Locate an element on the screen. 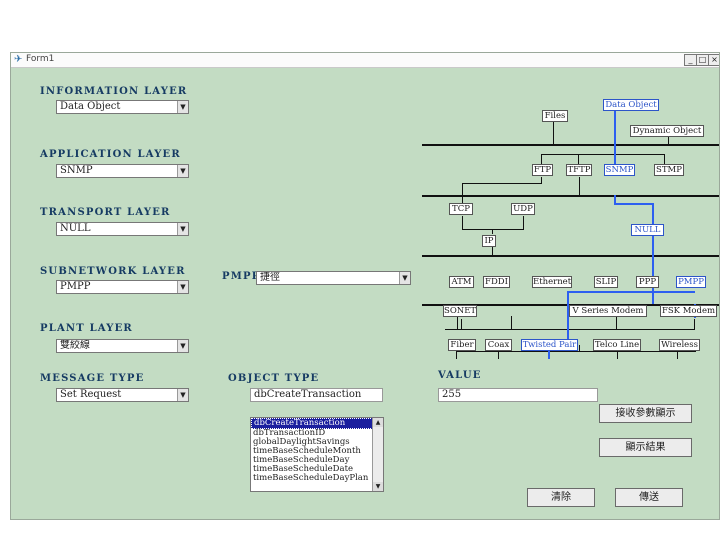  message-type-select: Set Request ▼ is located at coordinates (122, 395).